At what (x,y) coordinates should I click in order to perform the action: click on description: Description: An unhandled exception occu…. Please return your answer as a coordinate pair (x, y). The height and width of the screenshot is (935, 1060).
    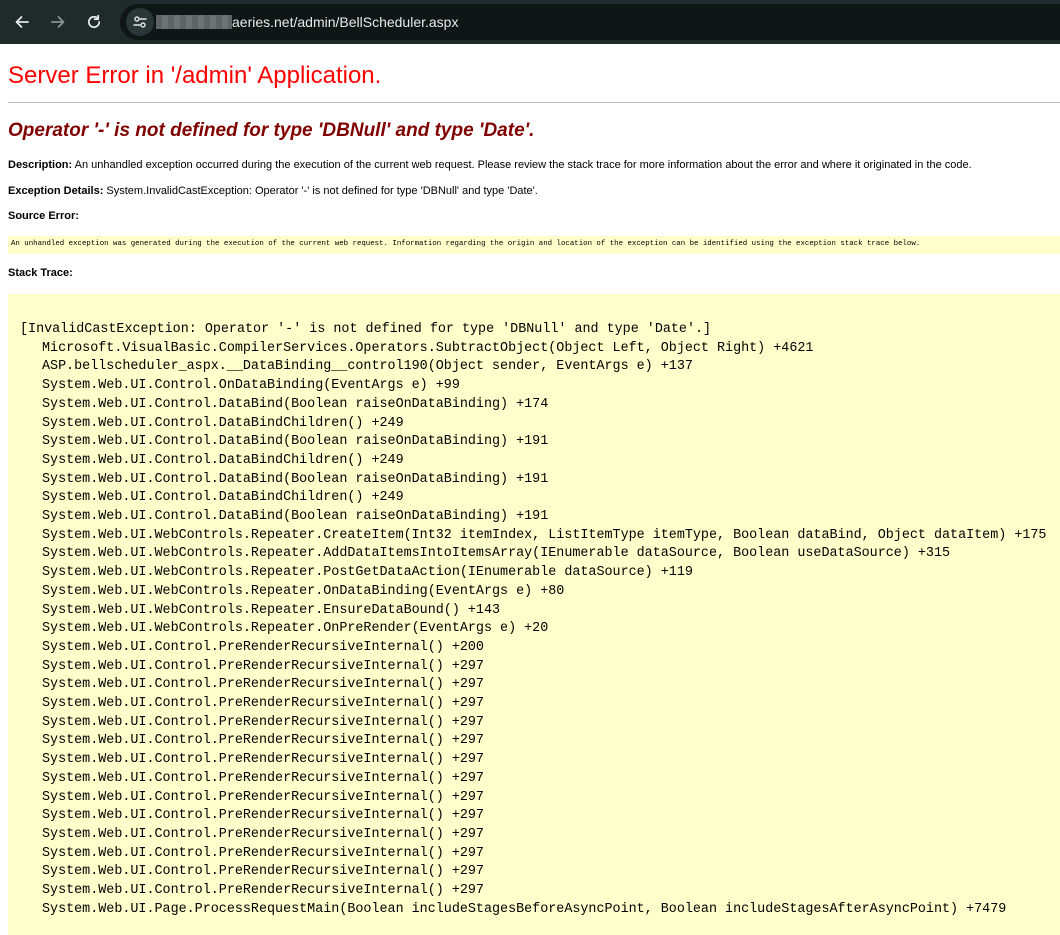
    Looking at the image, I should click on (490, 165).